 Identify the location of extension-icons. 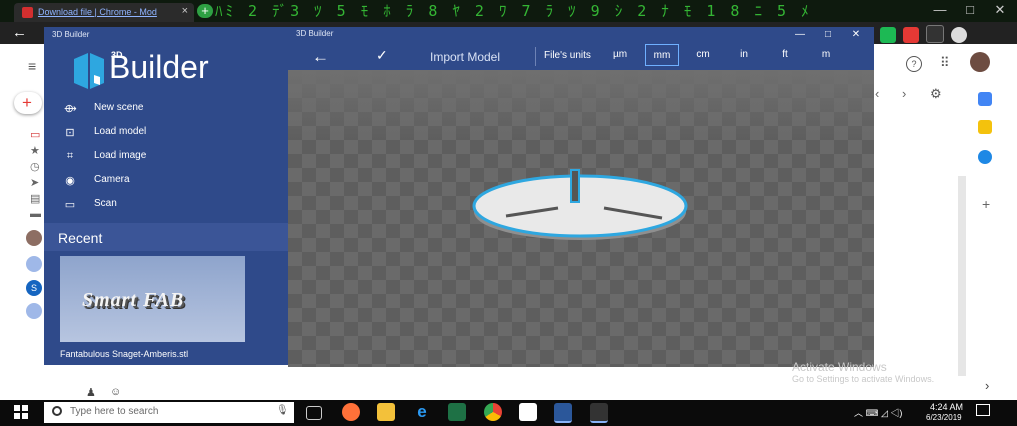
(925, 34).